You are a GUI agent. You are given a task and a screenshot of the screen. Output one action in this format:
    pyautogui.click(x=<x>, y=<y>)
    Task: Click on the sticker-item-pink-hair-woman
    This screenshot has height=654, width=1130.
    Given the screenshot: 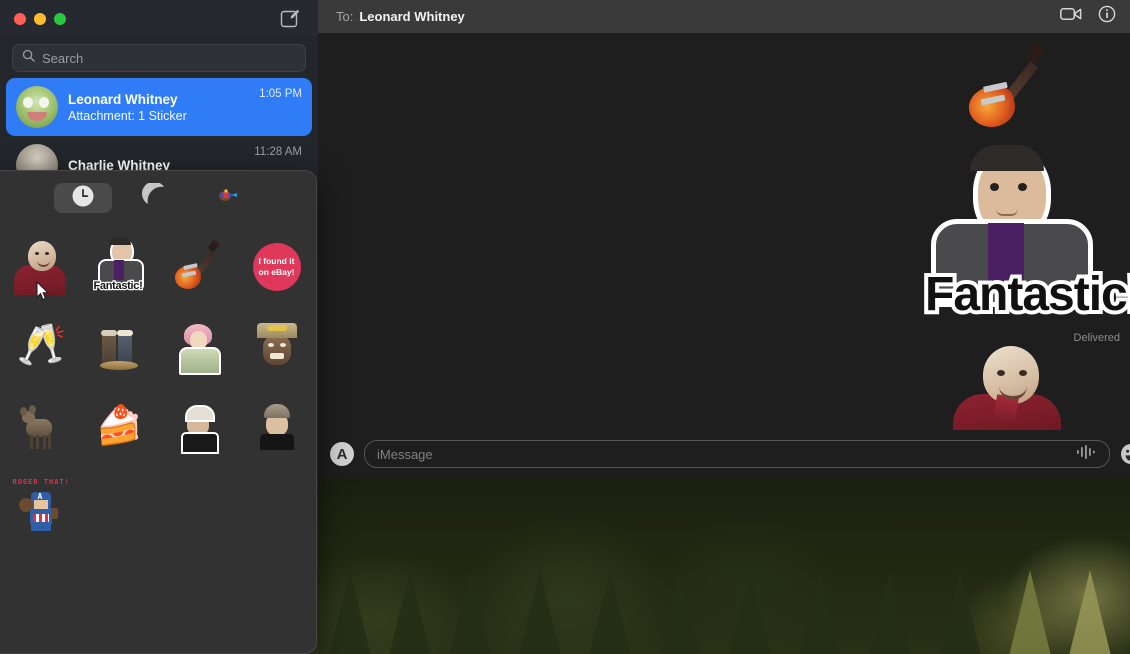 What is the action you would take?
    pyautogui.click(x=197, y=347)
    